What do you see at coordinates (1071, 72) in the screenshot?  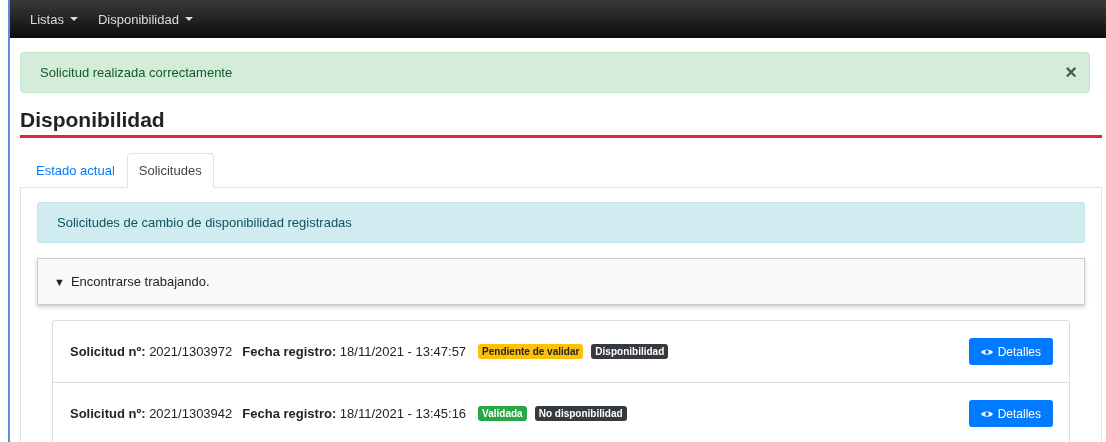 I see `close-button: ×` at bounding box center [1071, 72].